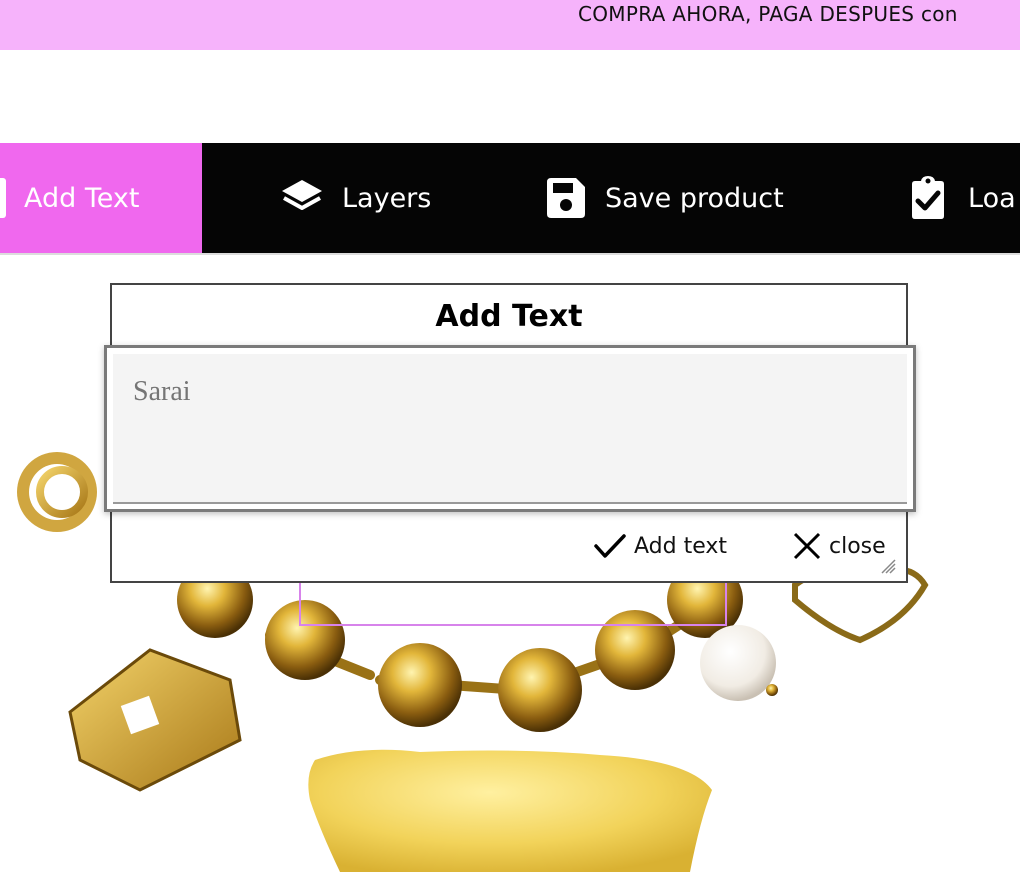 The width and height of the screenshot is (1020, 872). Describe the element at coordinates (3, 198) in the screenshot. I see `add-text-icon` at that location.